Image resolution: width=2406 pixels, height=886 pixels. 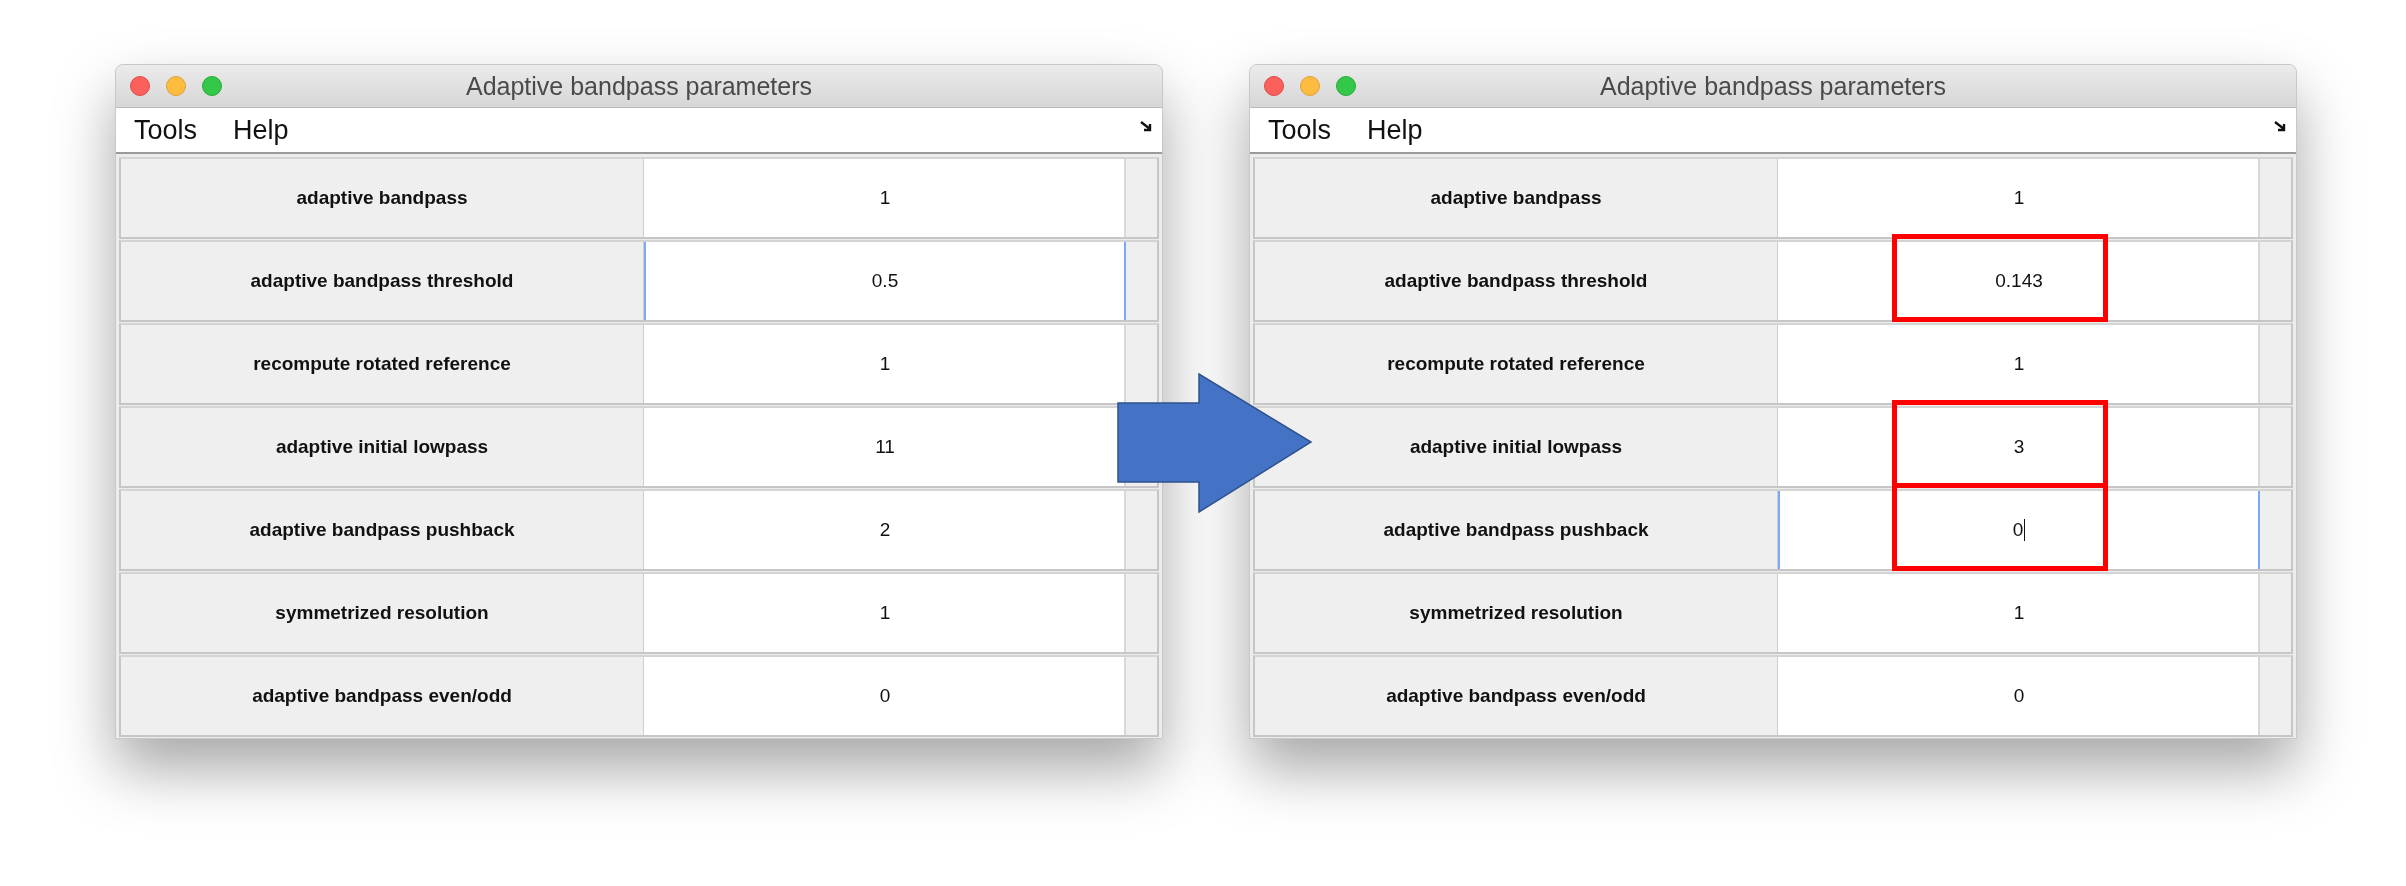 I want to click on value-field: 3, so click(x=2019, y=447).